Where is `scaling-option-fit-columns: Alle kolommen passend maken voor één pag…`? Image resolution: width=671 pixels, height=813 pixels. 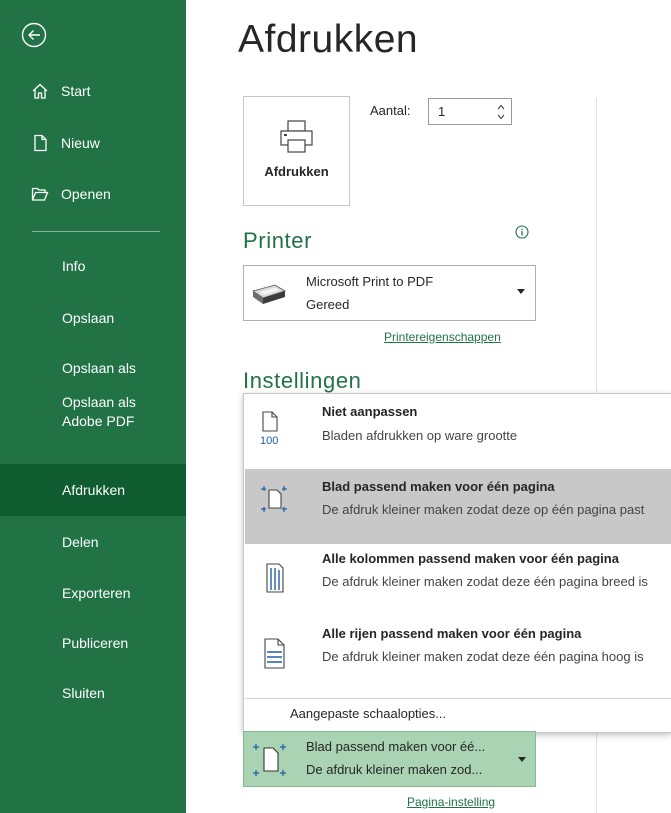 scaling-option-fit-columns: Alle kolommen passend maken voor één pag… is located at coordinates (458, 581).